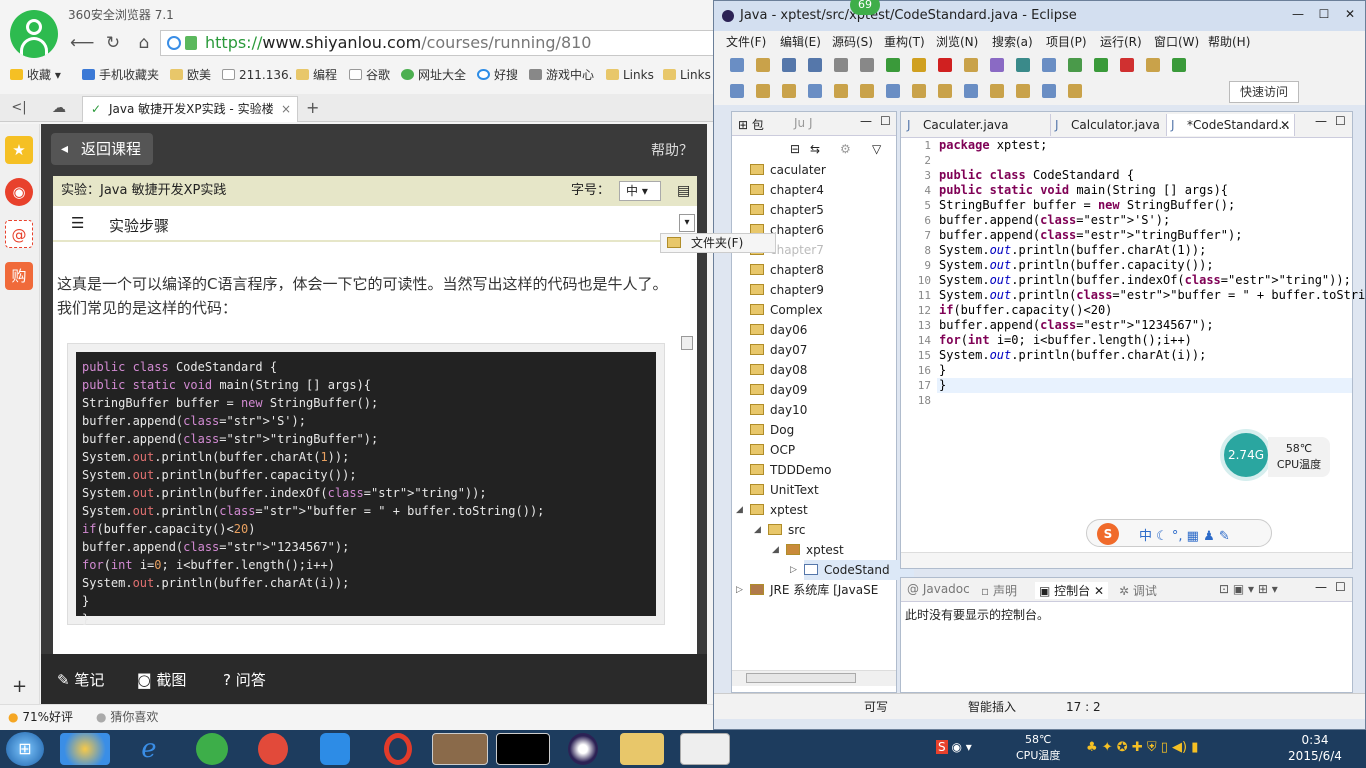 The image size is (1366, 768). Describe the element at coordinates (957, 42) in the screenshot. I see `menu-item: 浏览(N)` at that location.